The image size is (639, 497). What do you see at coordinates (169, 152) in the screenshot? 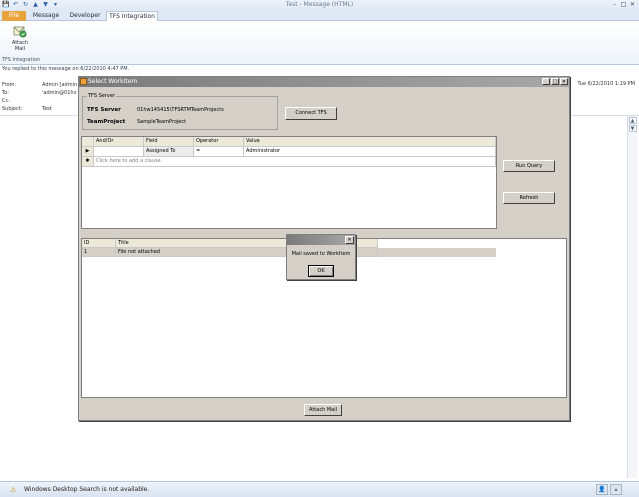
I see `field-cell: Assigned To` at bounding box center [169, 152].